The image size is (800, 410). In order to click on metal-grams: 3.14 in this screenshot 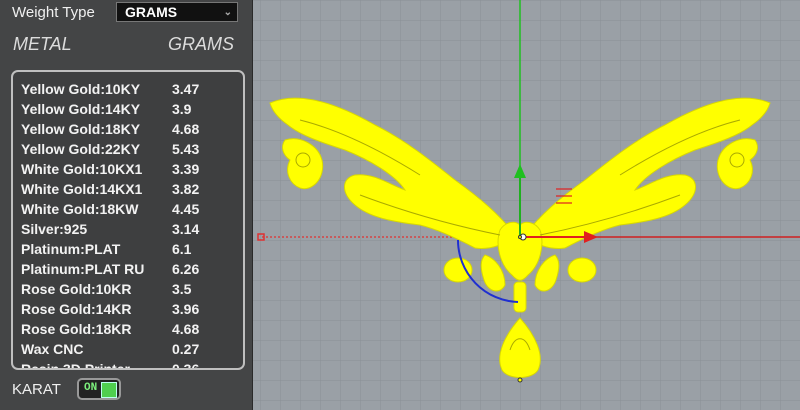, I will do `click(186, 229)`.